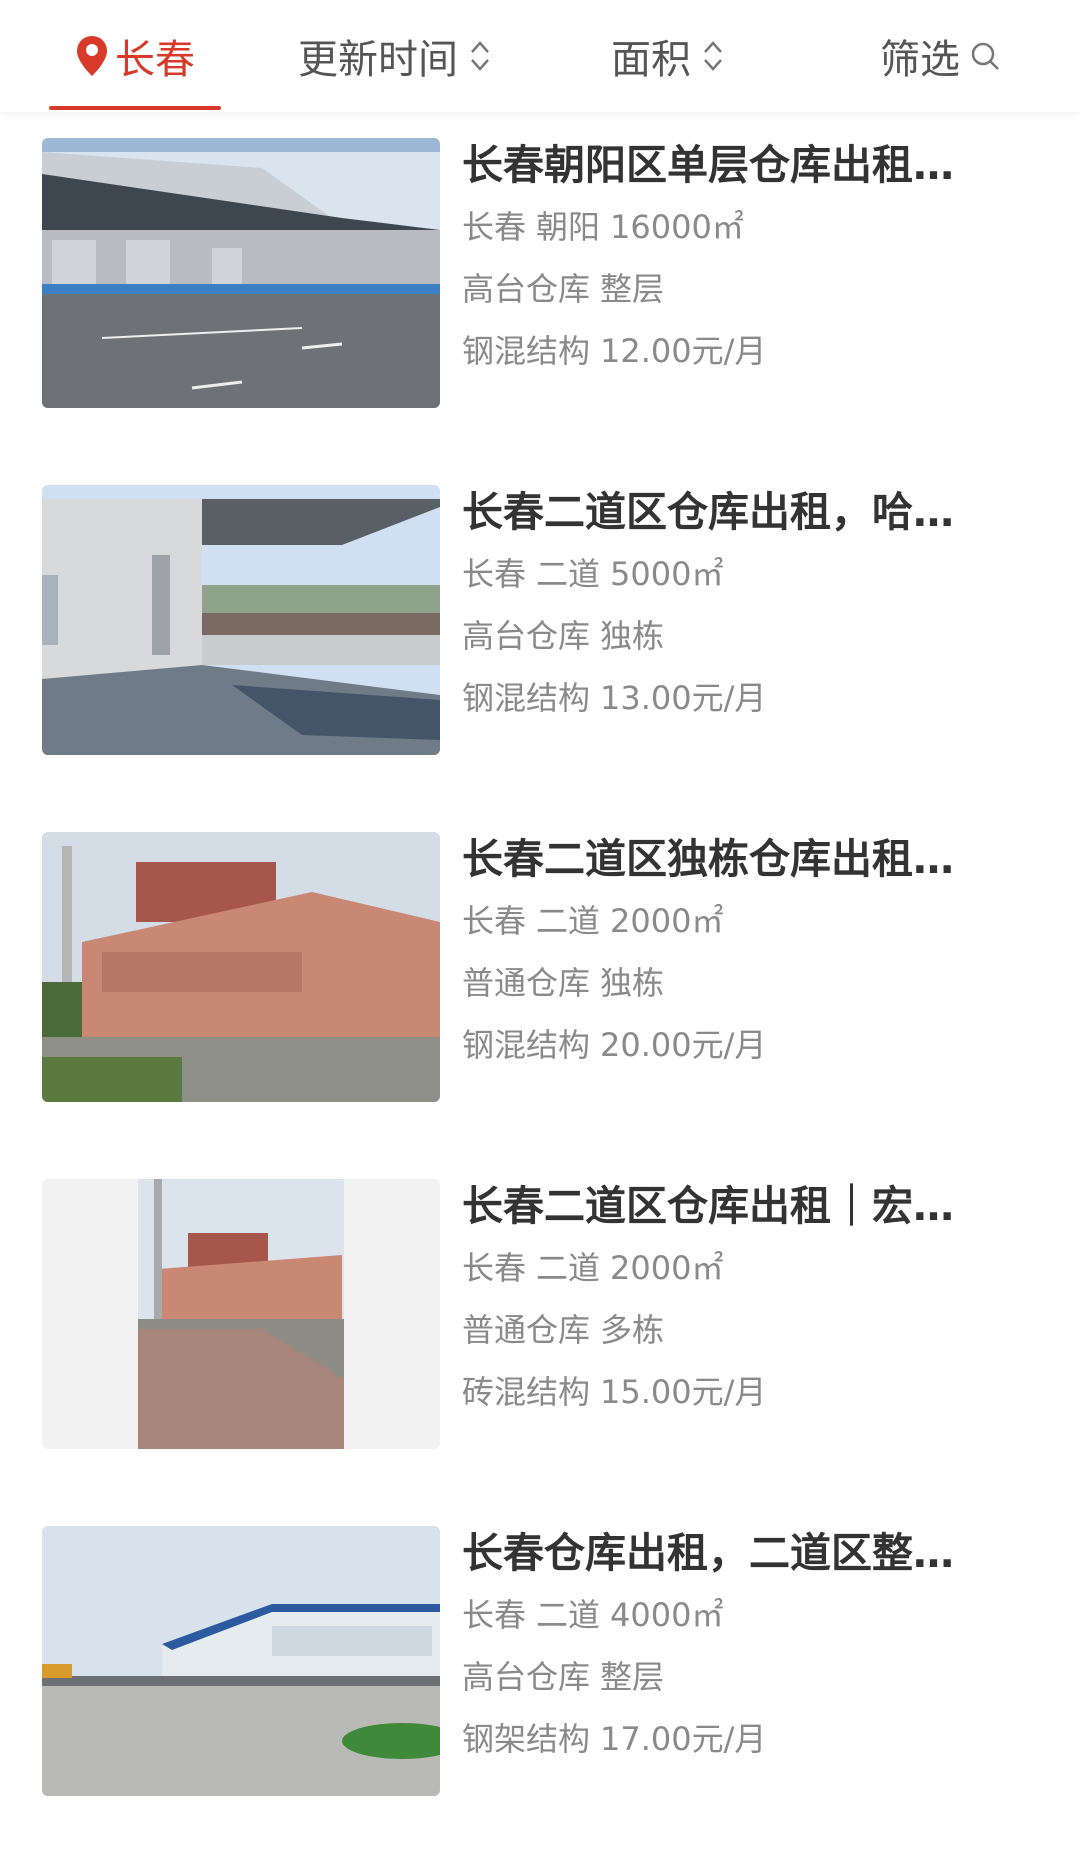  What do you see at coordinates (742, 1330) in the screenshot?
I see `listing-type: 普通仓库 多栋` at bounding box center [742, 1330].